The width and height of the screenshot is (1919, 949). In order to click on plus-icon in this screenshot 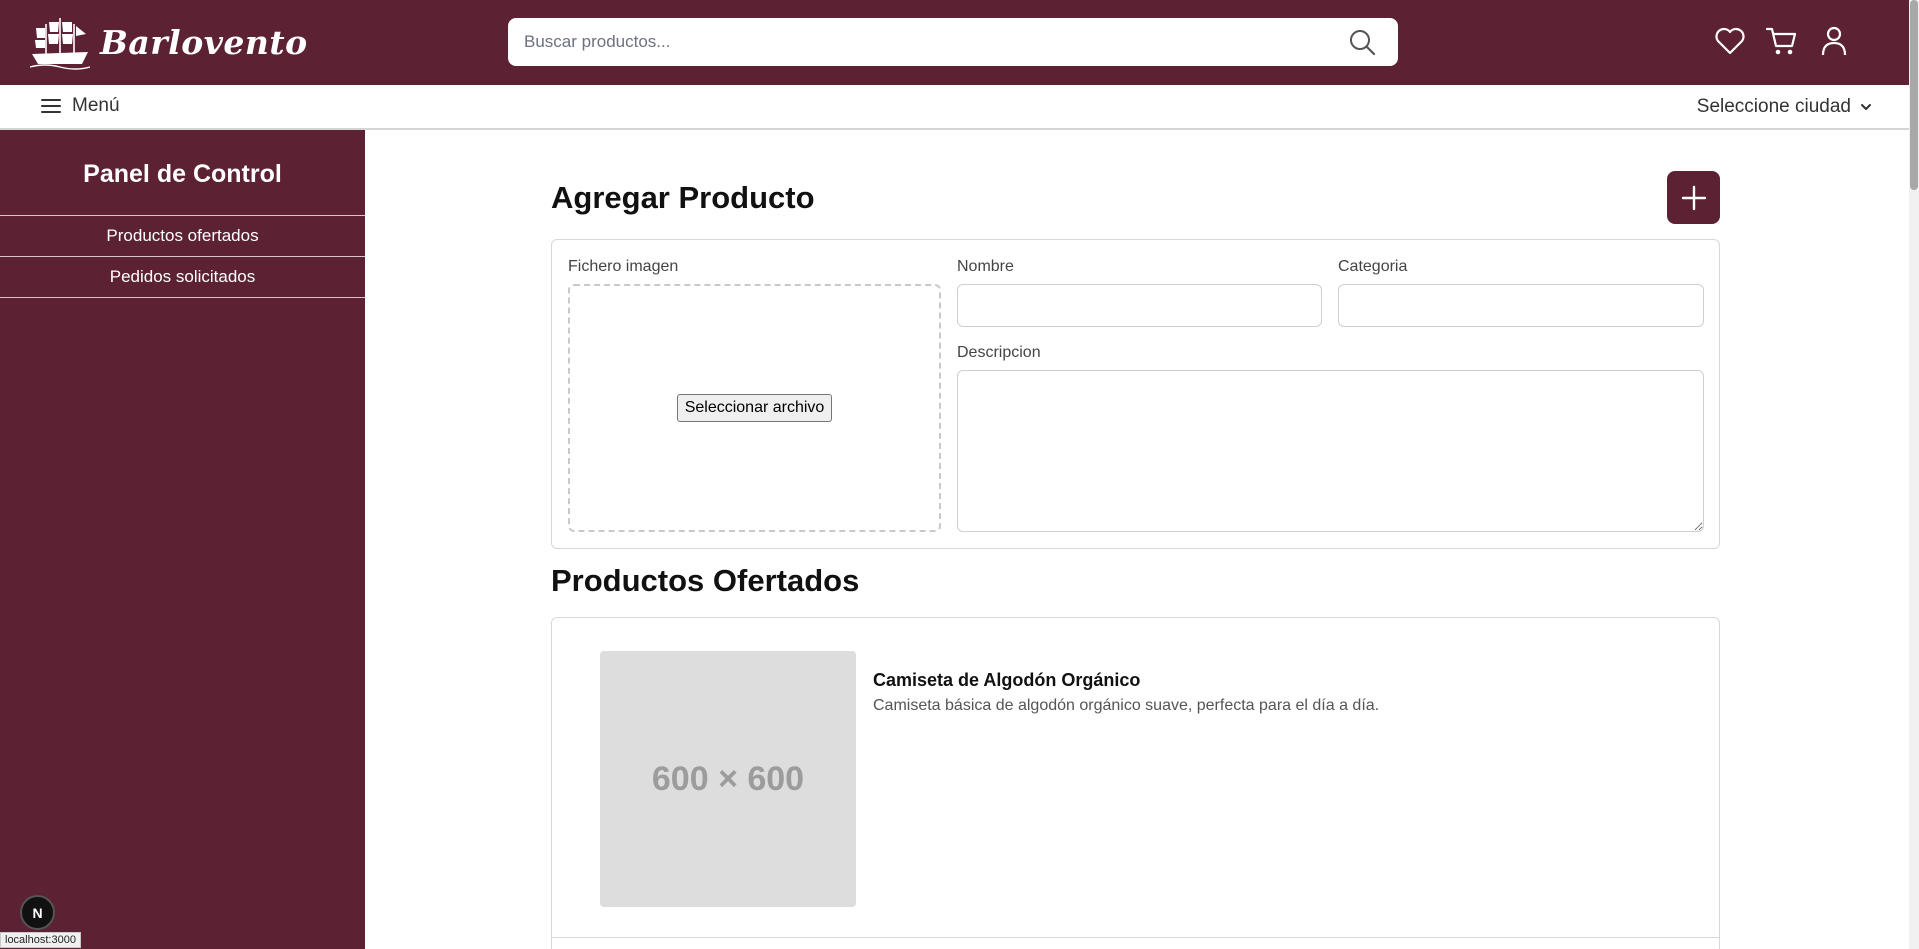, I will do `click(1693, 197)`.